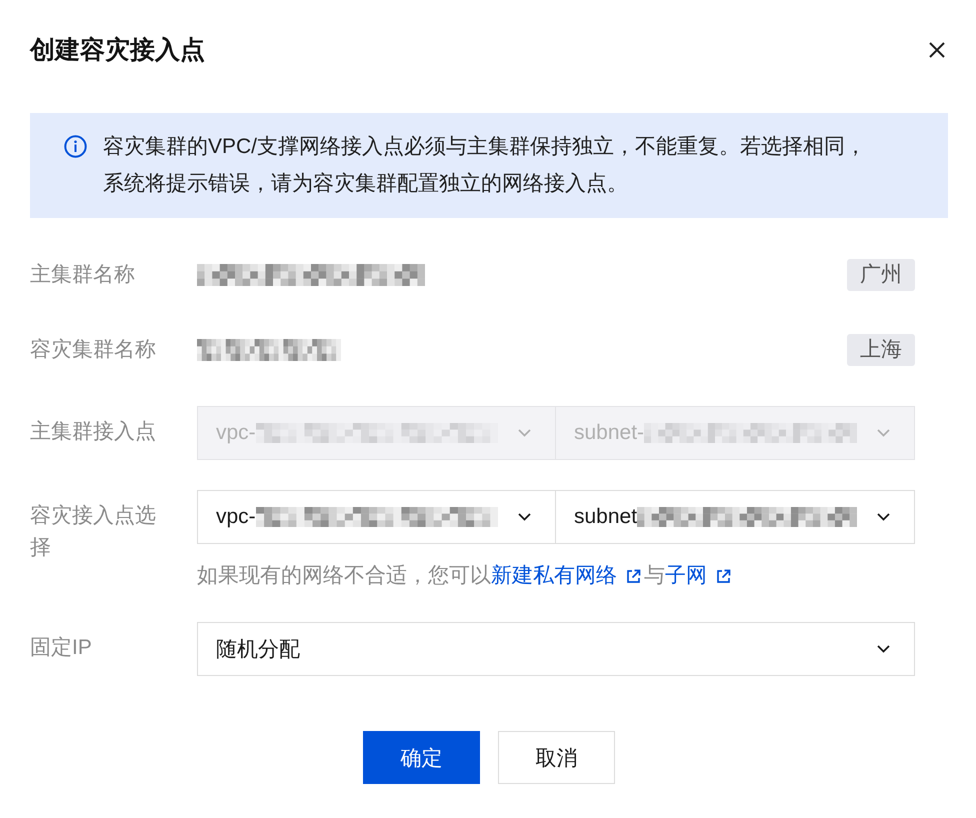  Describe the element at coordinates (421, 757) in the screenshot. I see `confirm-button: 确定` at that location.